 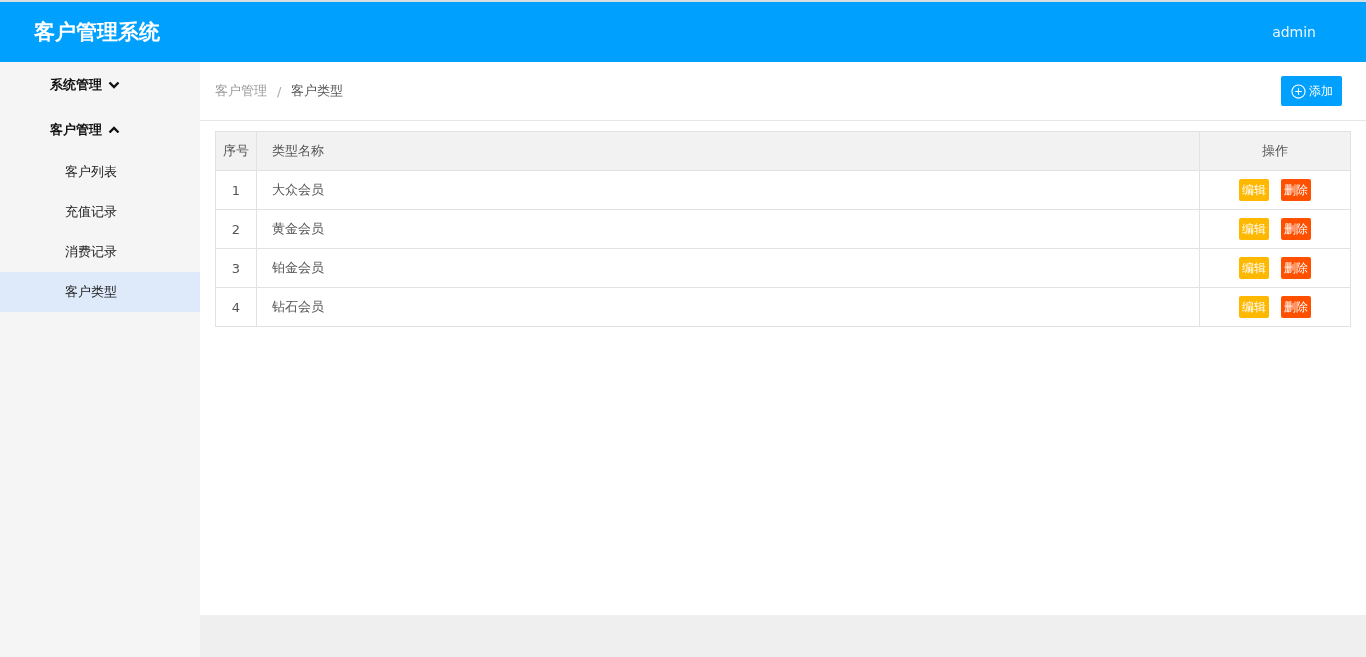 What do you see at coordinates (236, 151) in the screenshot?
I see `column-header: 序号` at bounding box center [236, 151].